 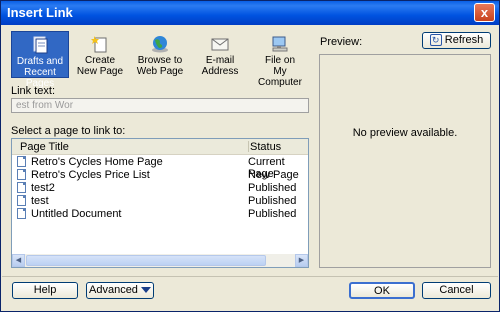 I want to click on tab-label-line2: Web Page, so click(x=160, y=71).